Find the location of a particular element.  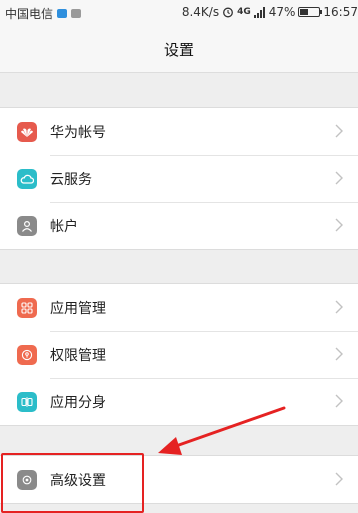

network-type: 4G is located at coordinates (244, 12).